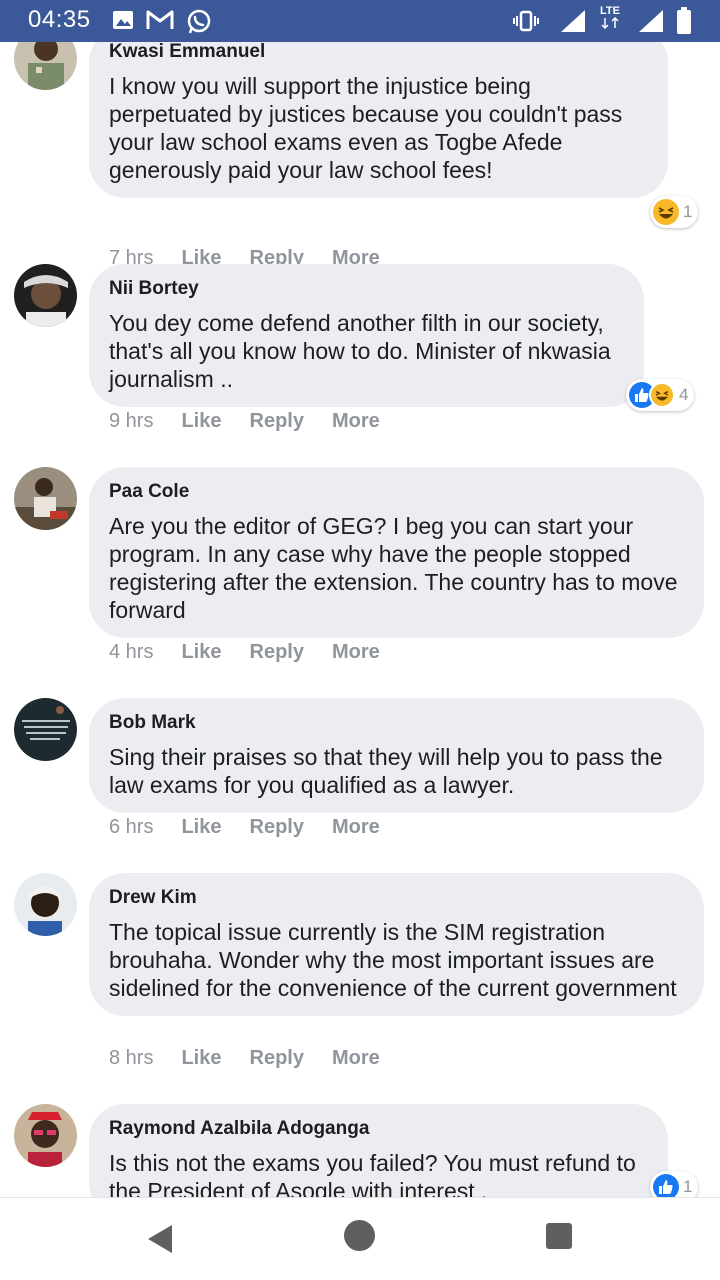 This screenshot has width=720, height=1280. I want to click on gallery-icon, so click(123, 22).